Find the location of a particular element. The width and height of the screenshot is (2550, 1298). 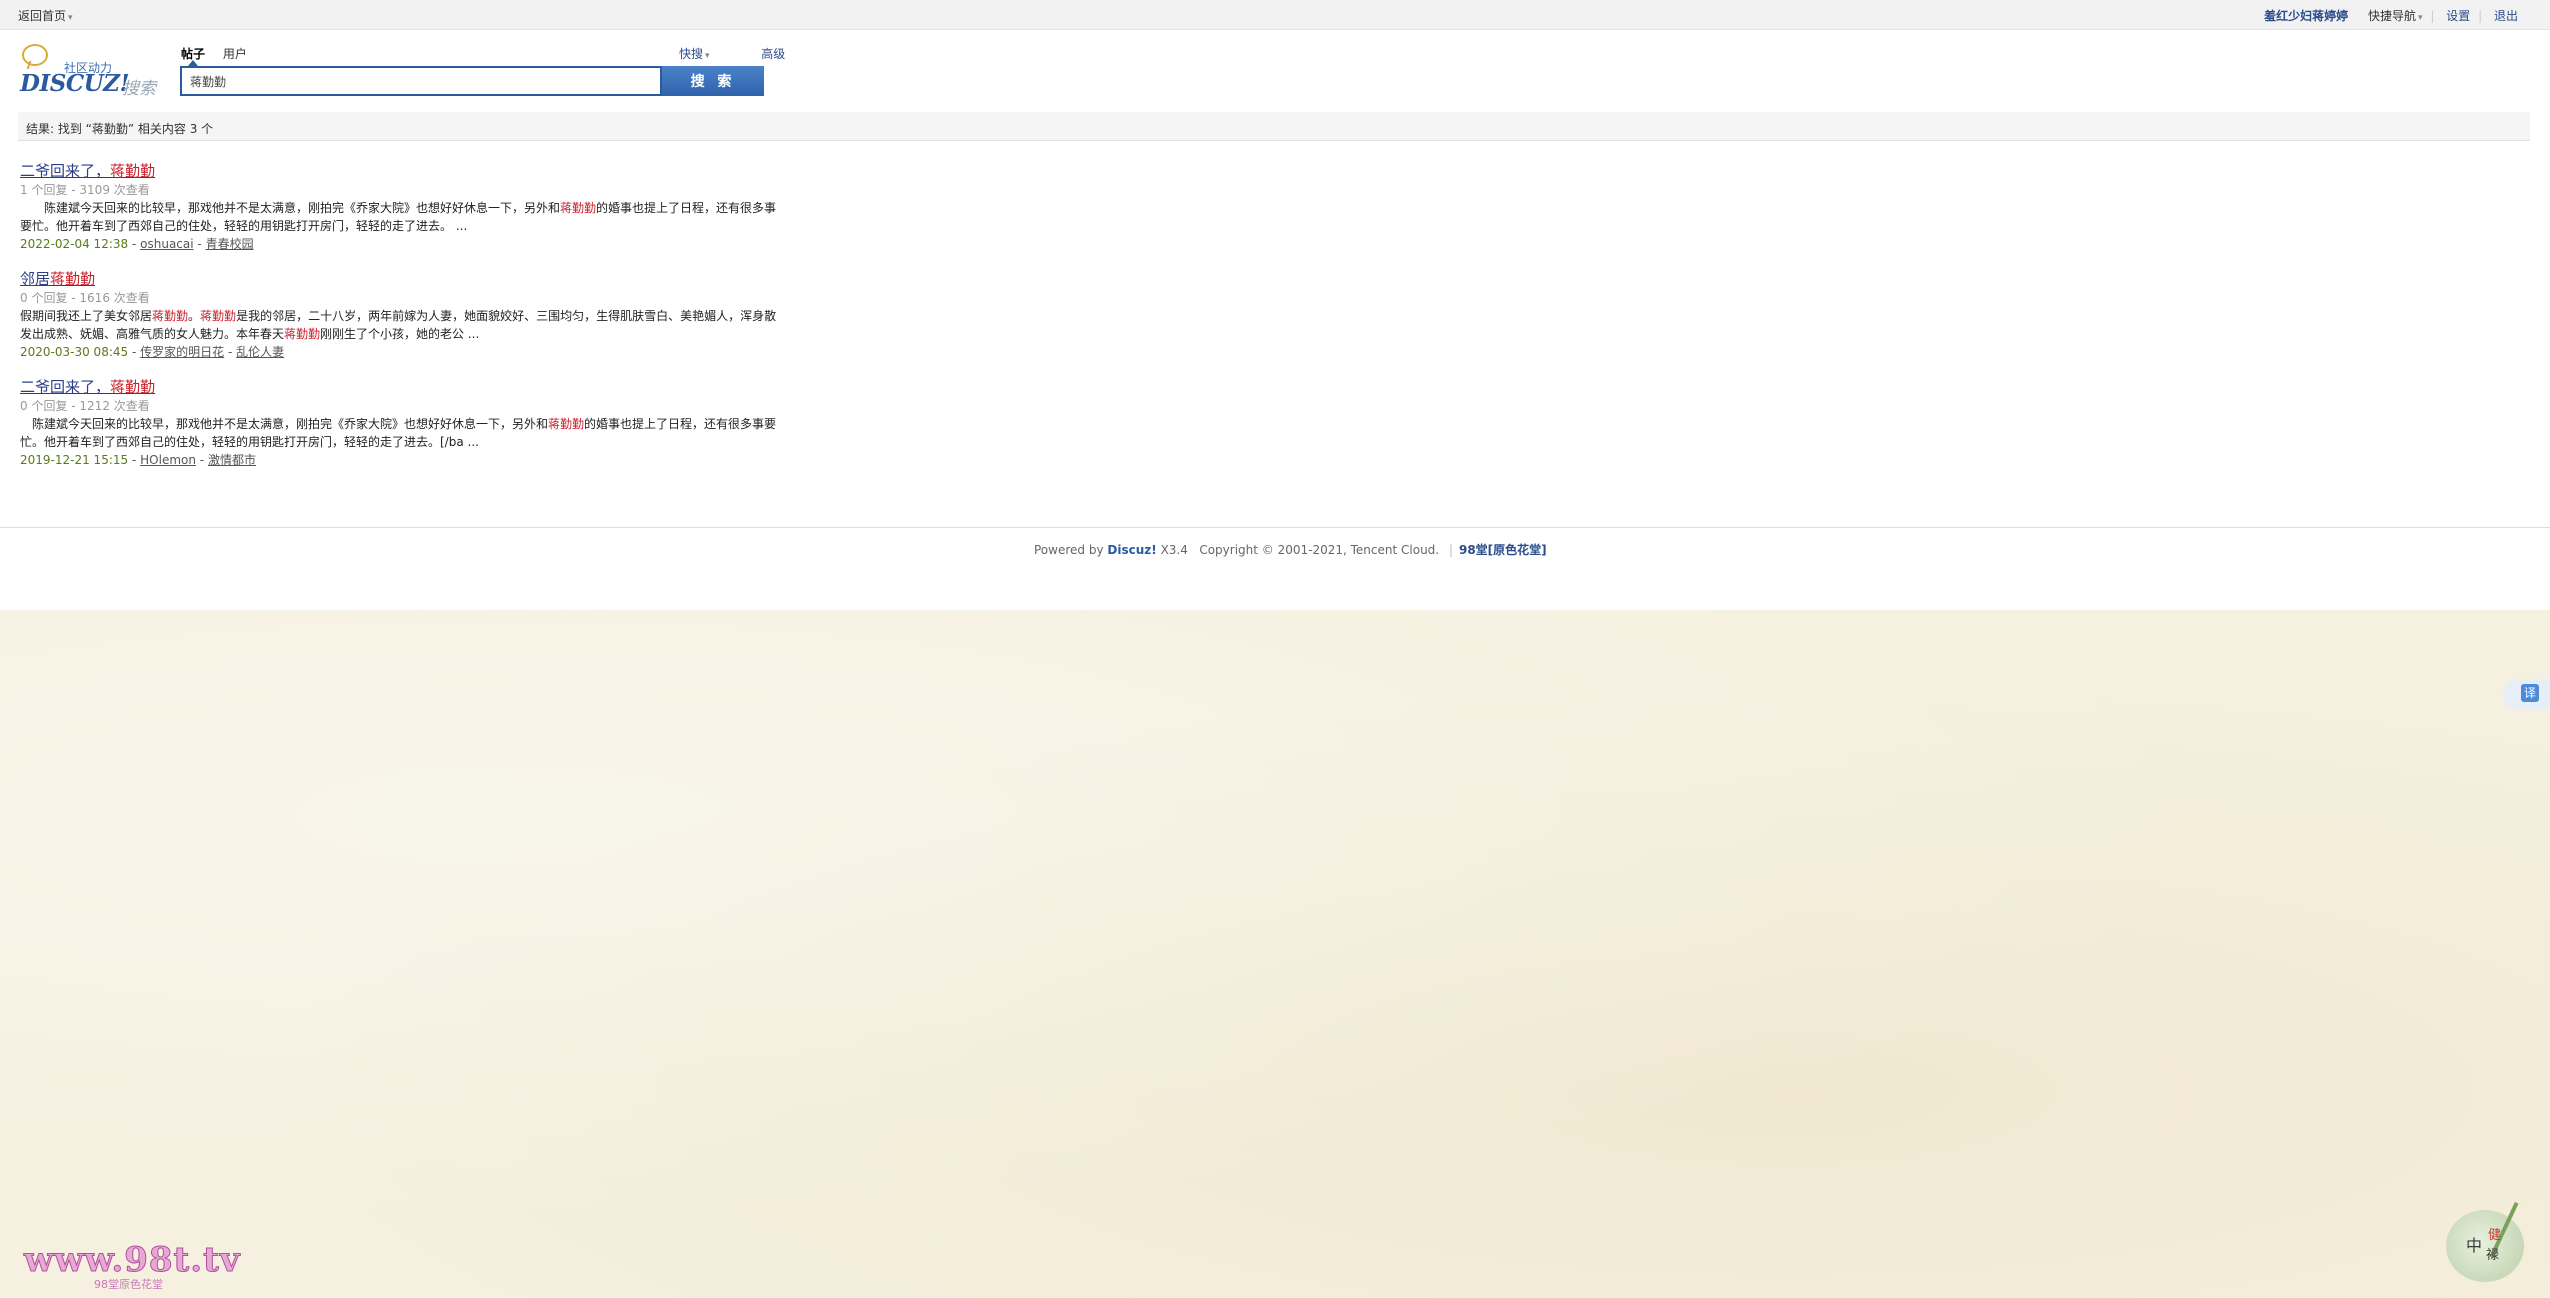

tab-users: 用户 is located at coordinates (235, 54).